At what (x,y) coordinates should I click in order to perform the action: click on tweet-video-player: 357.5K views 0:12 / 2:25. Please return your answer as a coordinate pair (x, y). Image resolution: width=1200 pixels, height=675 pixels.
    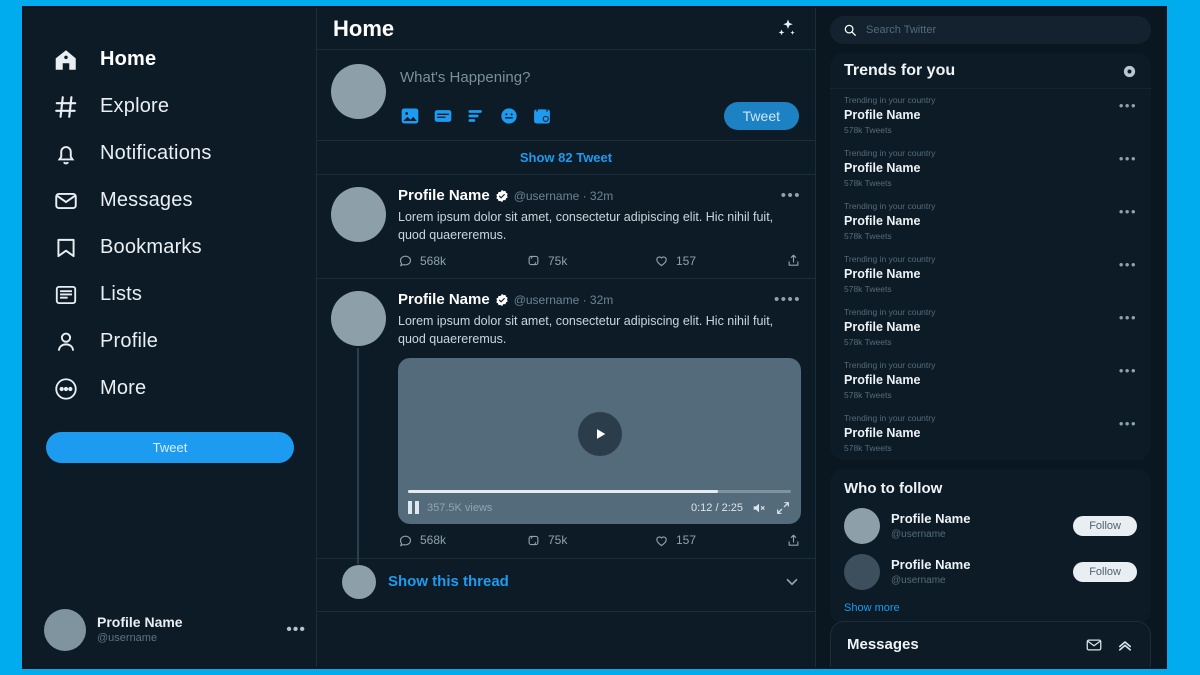
    Looking at the image, I should click on (599, 440).